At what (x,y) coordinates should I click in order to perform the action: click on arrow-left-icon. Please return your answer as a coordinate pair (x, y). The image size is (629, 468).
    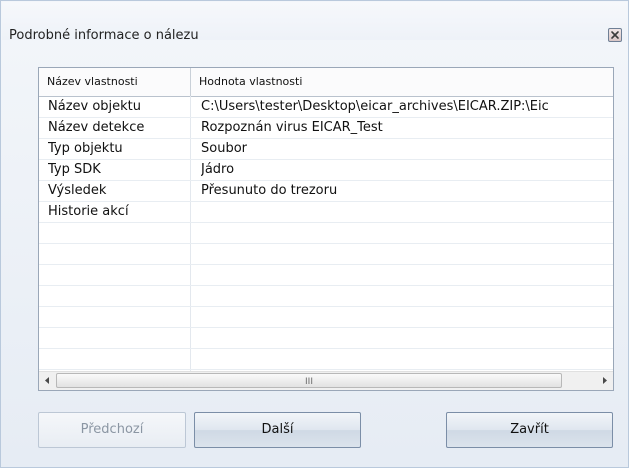
    Looking at the image, I should click on (47, 380).